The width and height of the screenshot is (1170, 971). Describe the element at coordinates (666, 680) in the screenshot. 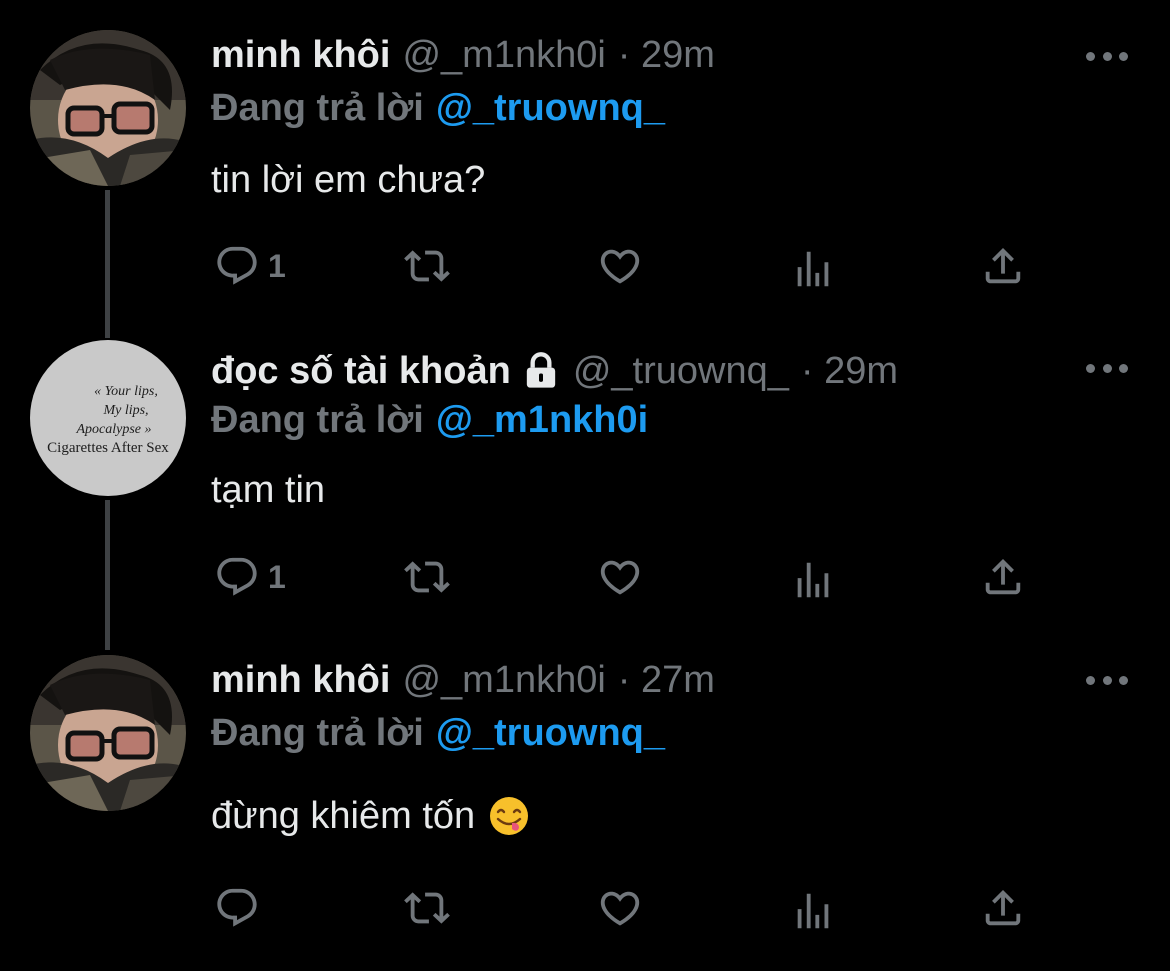

I see `timestamp: · 27m` at that location.